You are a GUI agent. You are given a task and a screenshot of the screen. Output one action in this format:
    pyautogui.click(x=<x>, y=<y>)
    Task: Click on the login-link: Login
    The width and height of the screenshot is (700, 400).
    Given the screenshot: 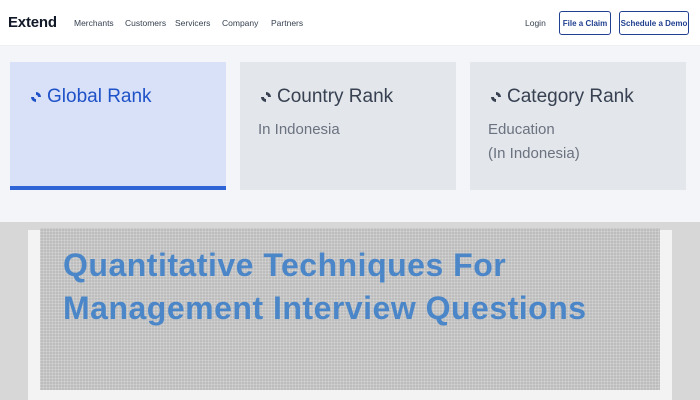 What is the action you would take?
    pyautogui.click(x=535, y=23)
    